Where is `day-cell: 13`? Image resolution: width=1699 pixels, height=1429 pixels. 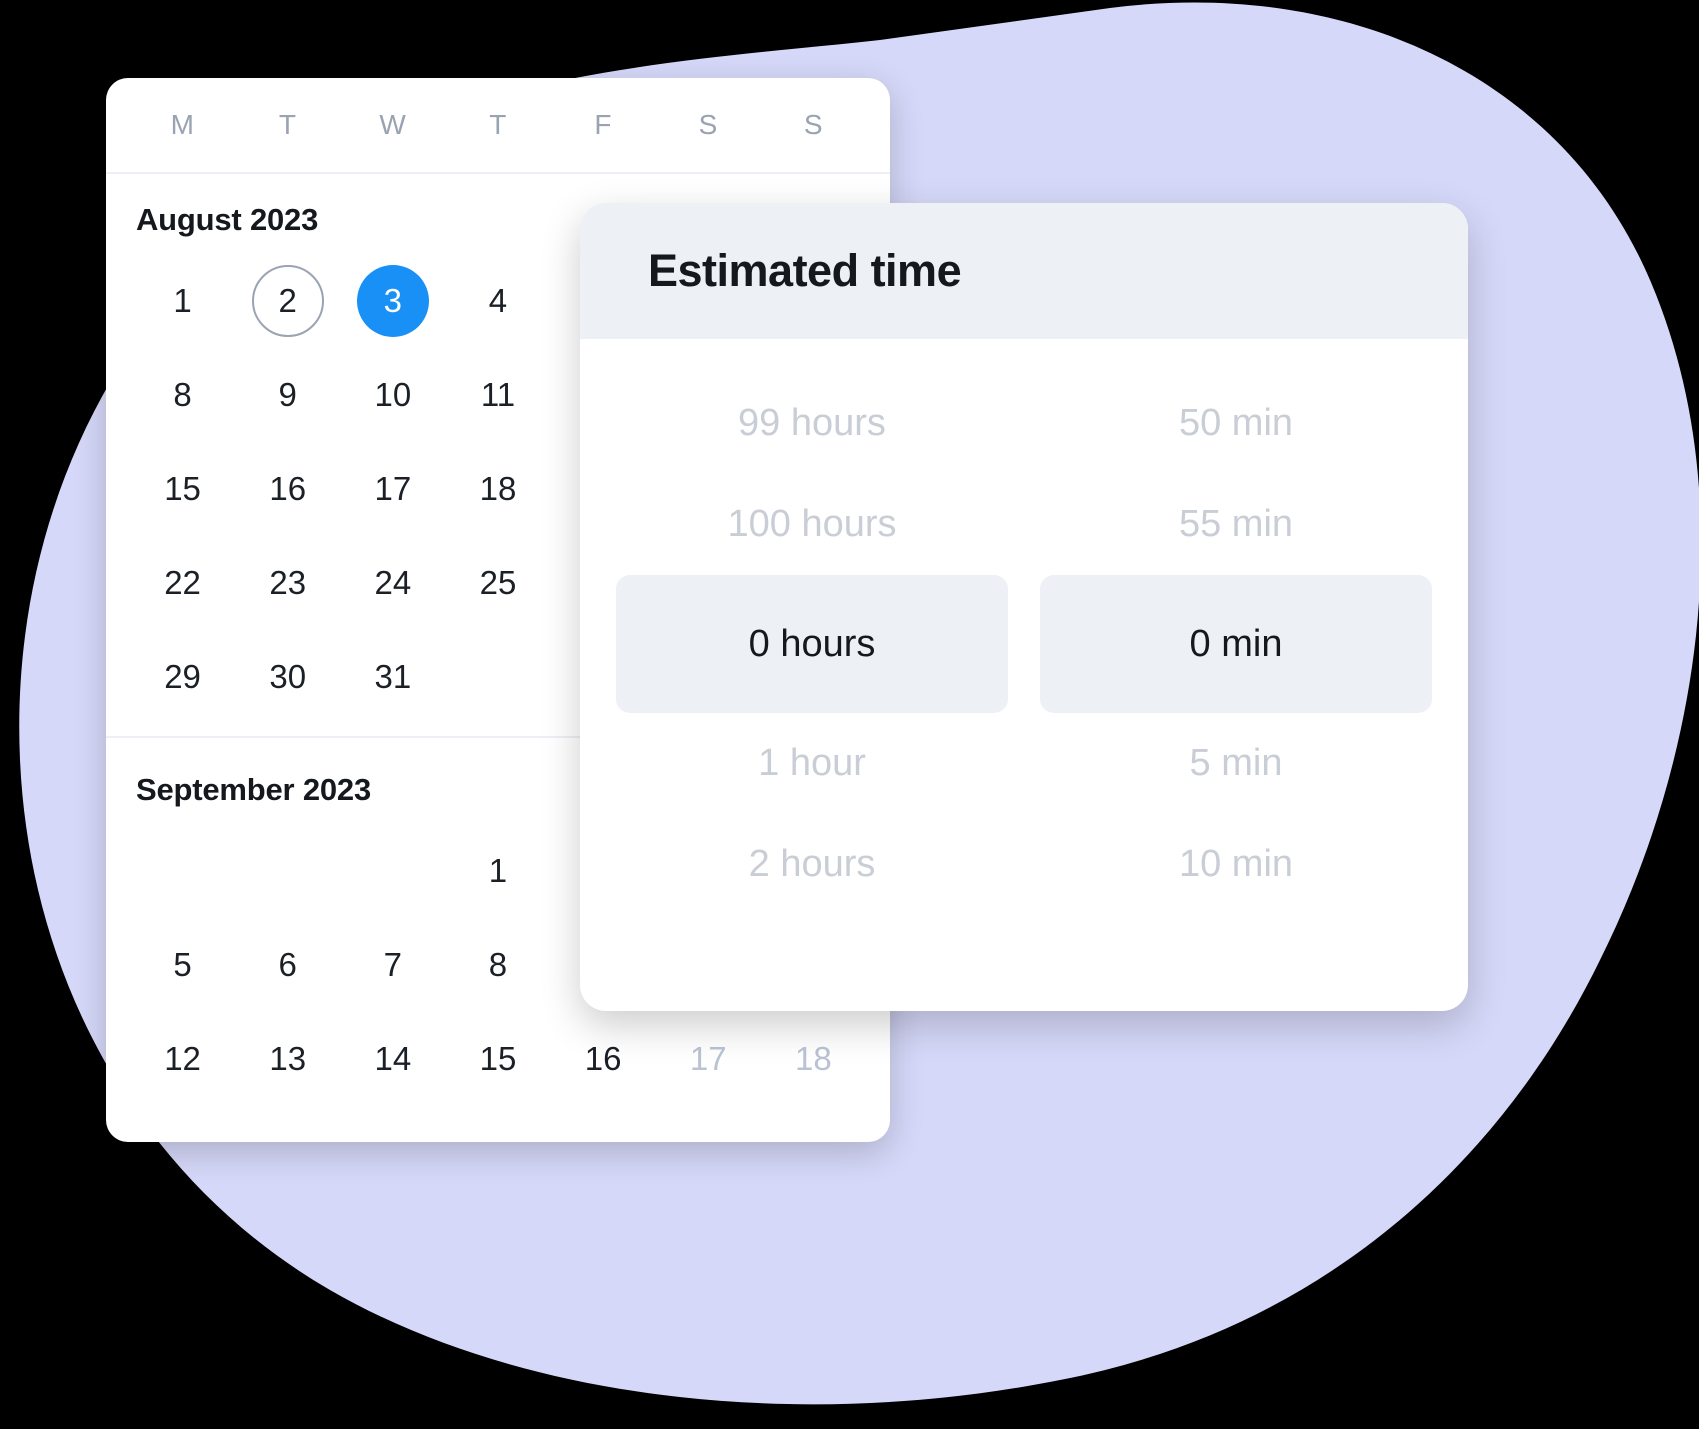
day-cell: 13 is located at coordinates (287, 1059).